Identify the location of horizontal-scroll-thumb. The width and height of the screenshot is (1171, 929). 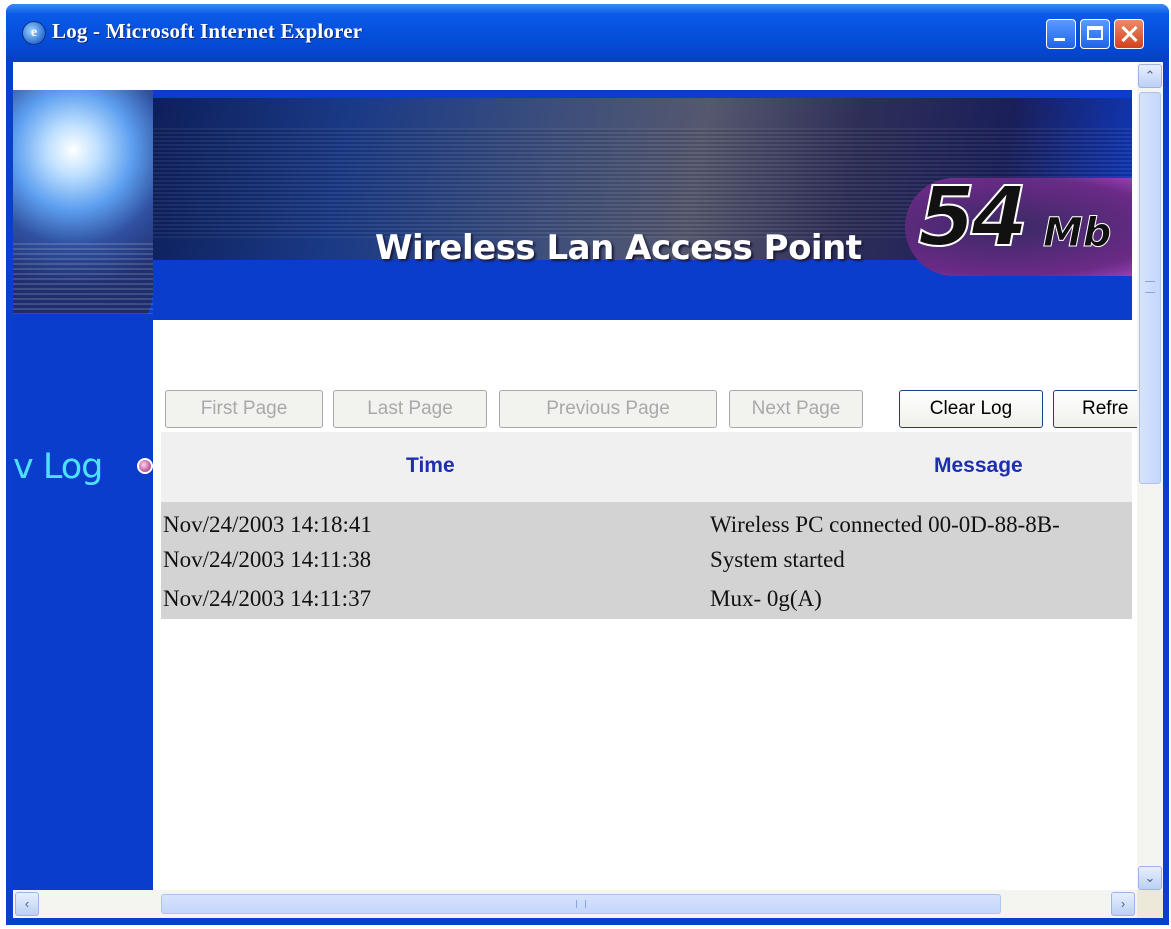
(581, 904).